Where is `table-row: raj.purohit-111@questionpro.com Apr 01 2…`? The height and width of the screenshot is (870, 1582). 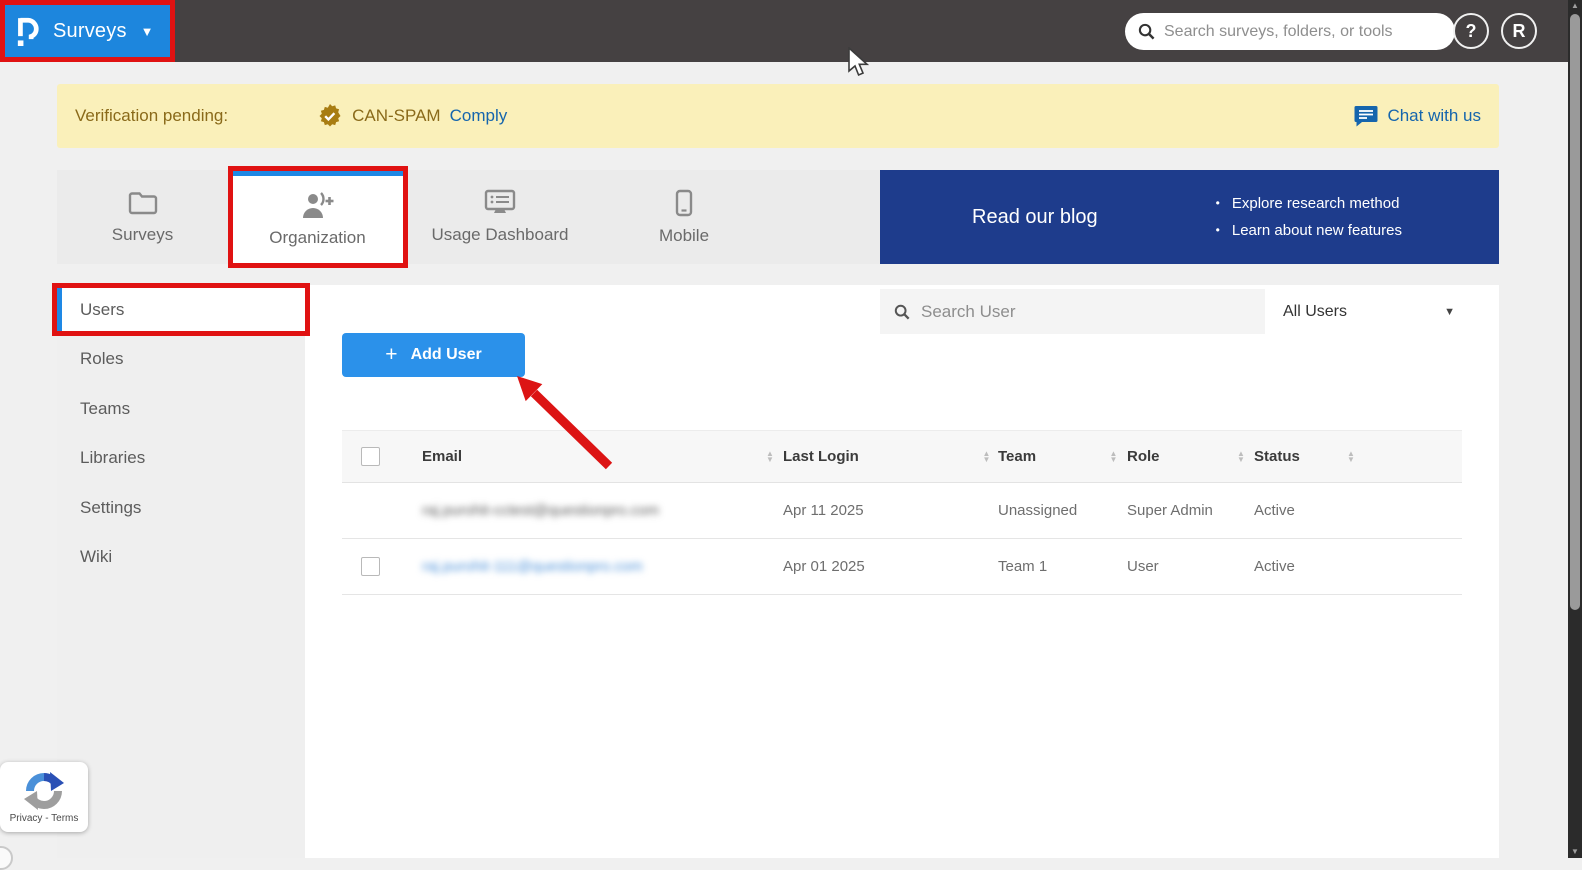
table-row: raj.purohit-111@questionpro.com Apr 01 2… is located at coordinates (902, 567).